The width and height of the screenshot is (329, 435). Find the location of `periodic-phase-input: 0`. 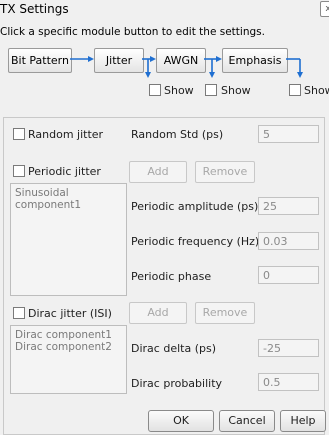

periodic-phase-input: 0 is located at coordinates (288, 275).